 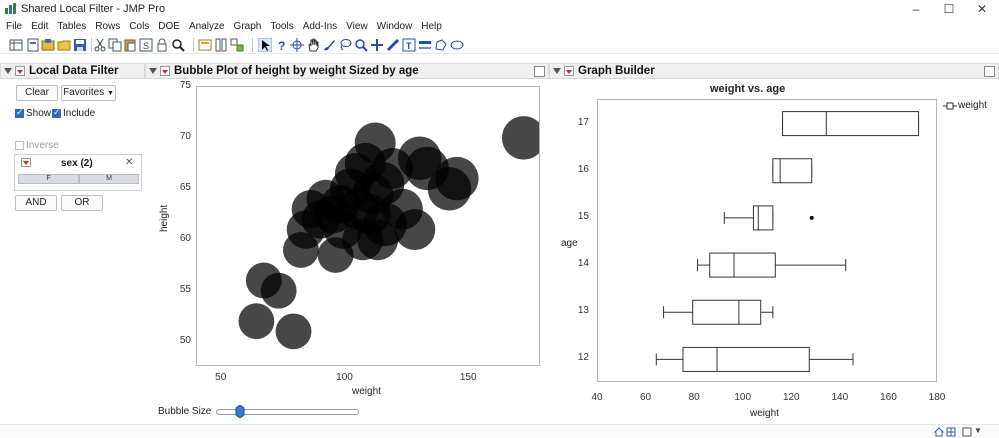 I want to click on window-list-icon, so click(x=967, y=432).